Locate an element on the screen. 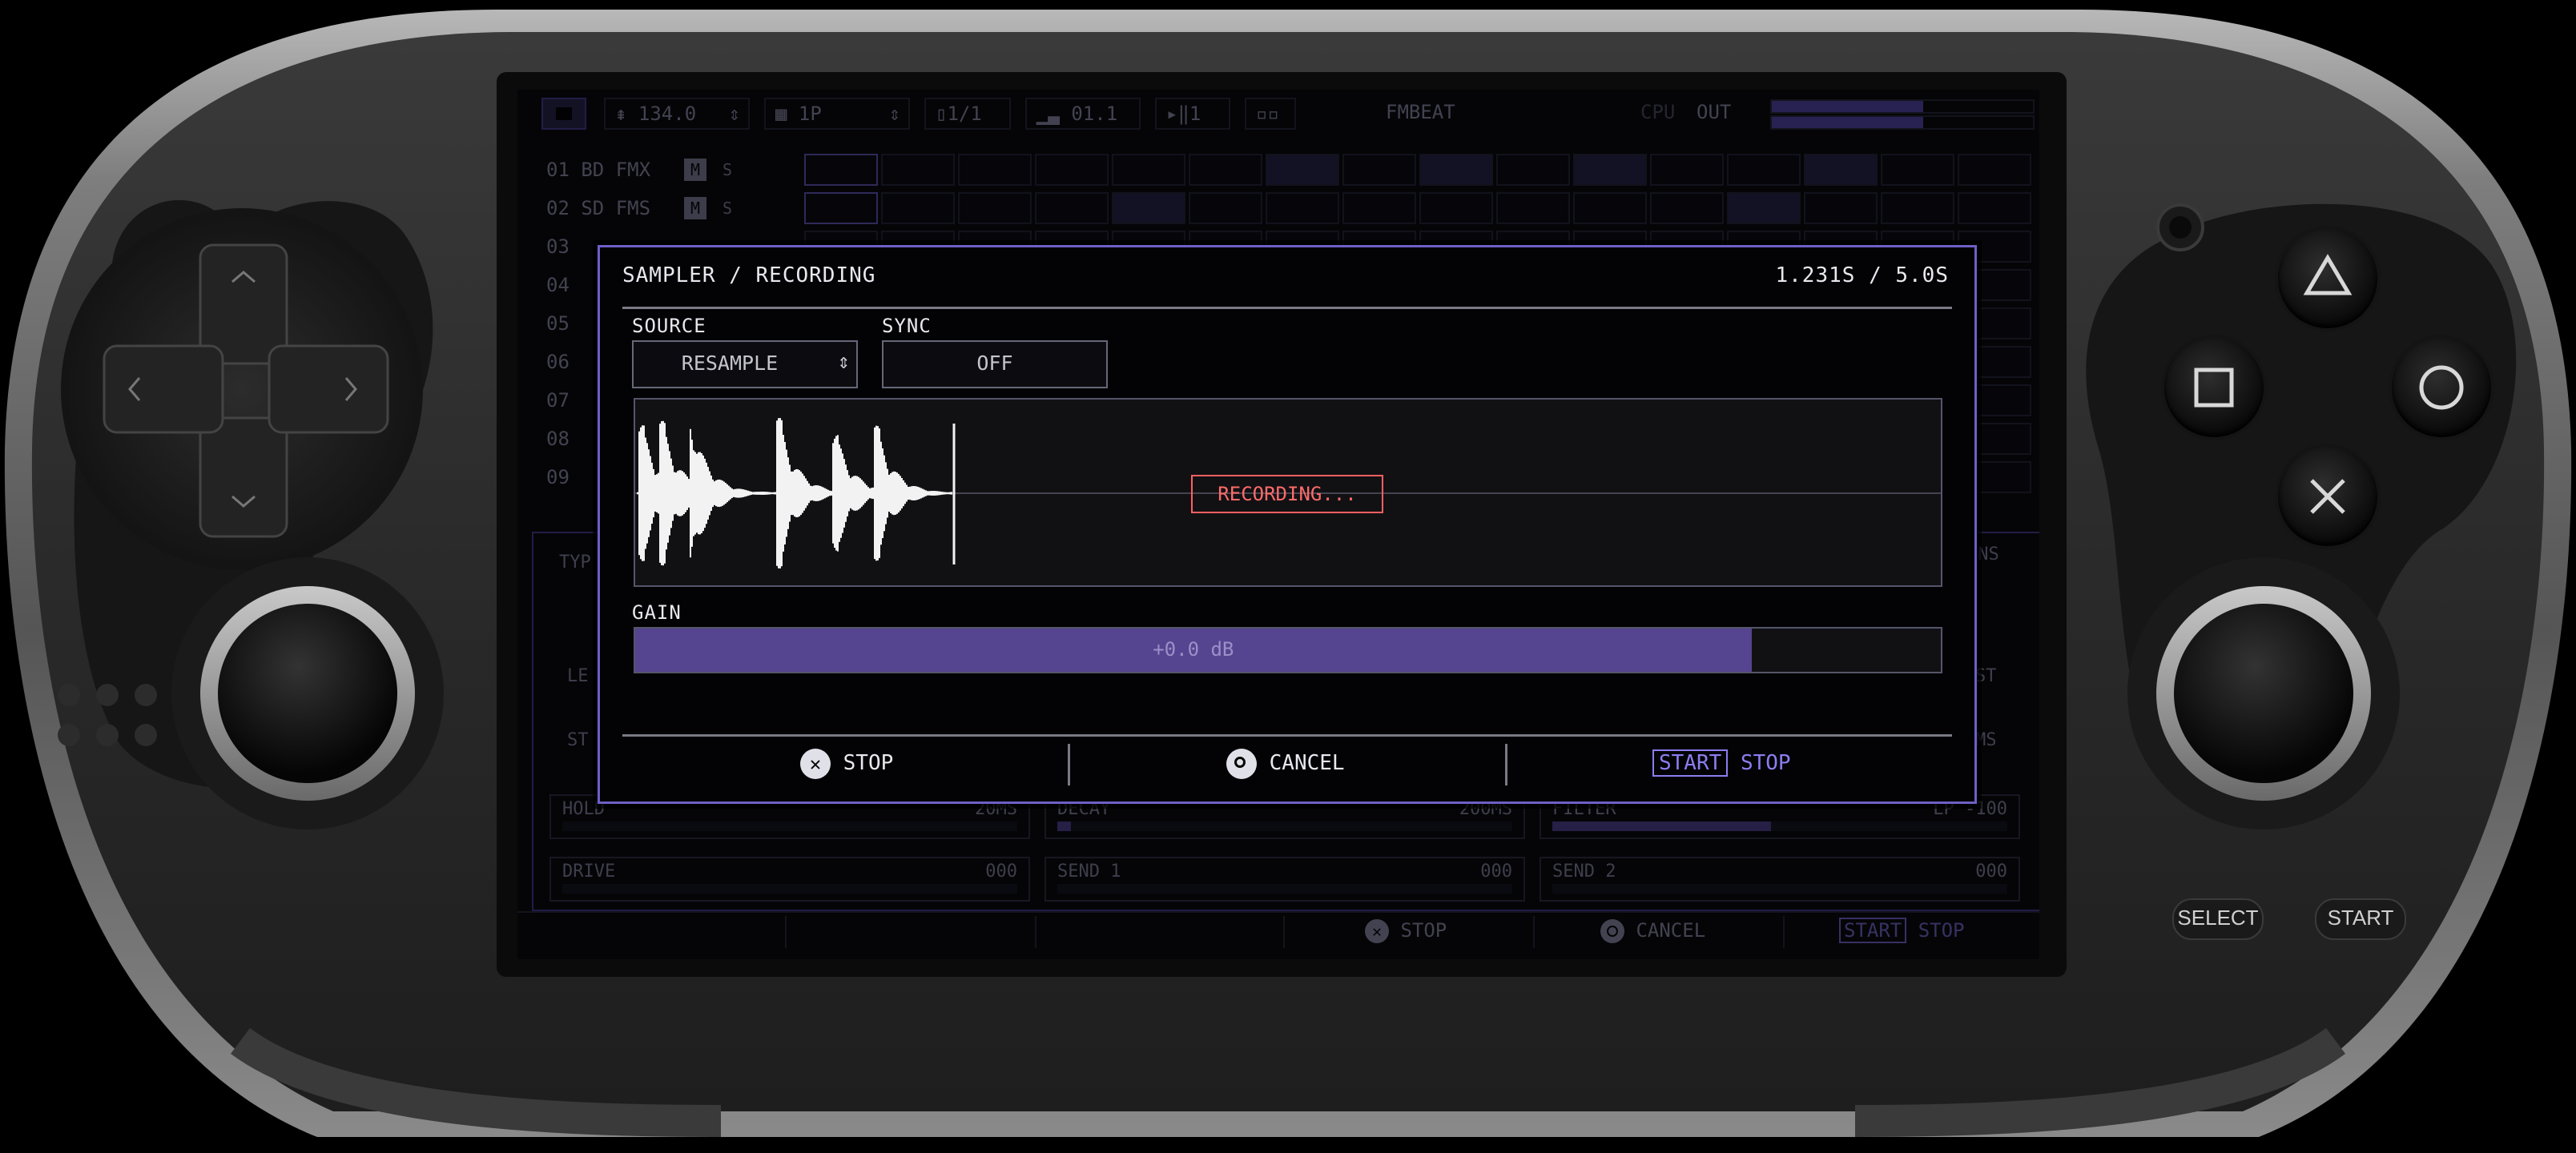  left-analog-stick is located at coordinates (307, 694).